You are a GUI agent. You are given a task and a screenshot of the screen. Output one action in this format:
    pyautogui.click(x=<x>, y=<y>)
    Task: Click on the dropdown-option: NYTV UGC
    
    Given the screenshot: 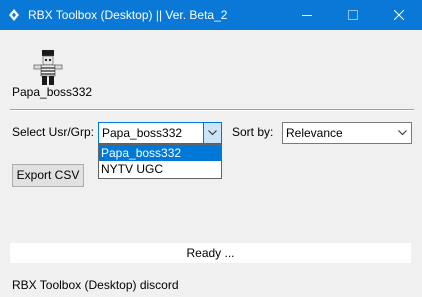 What is the action you would take?
    pyautogui.click(x=160, y=169)
    